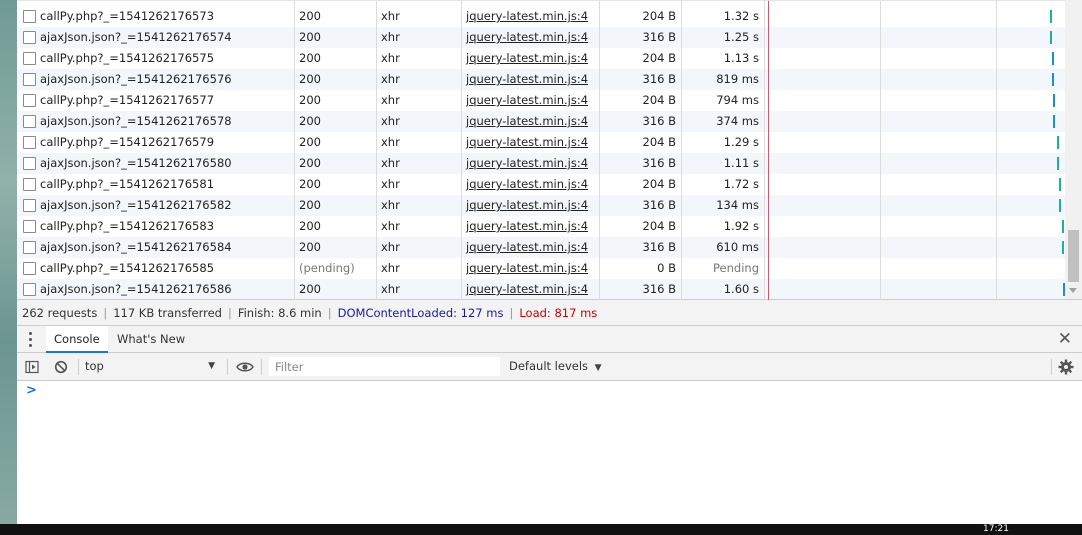 This screenshot has width=1082, height=535. Describe the element at coordinates (32, 367) in the screenshot. I see `show-sidebar-icon` at that location.